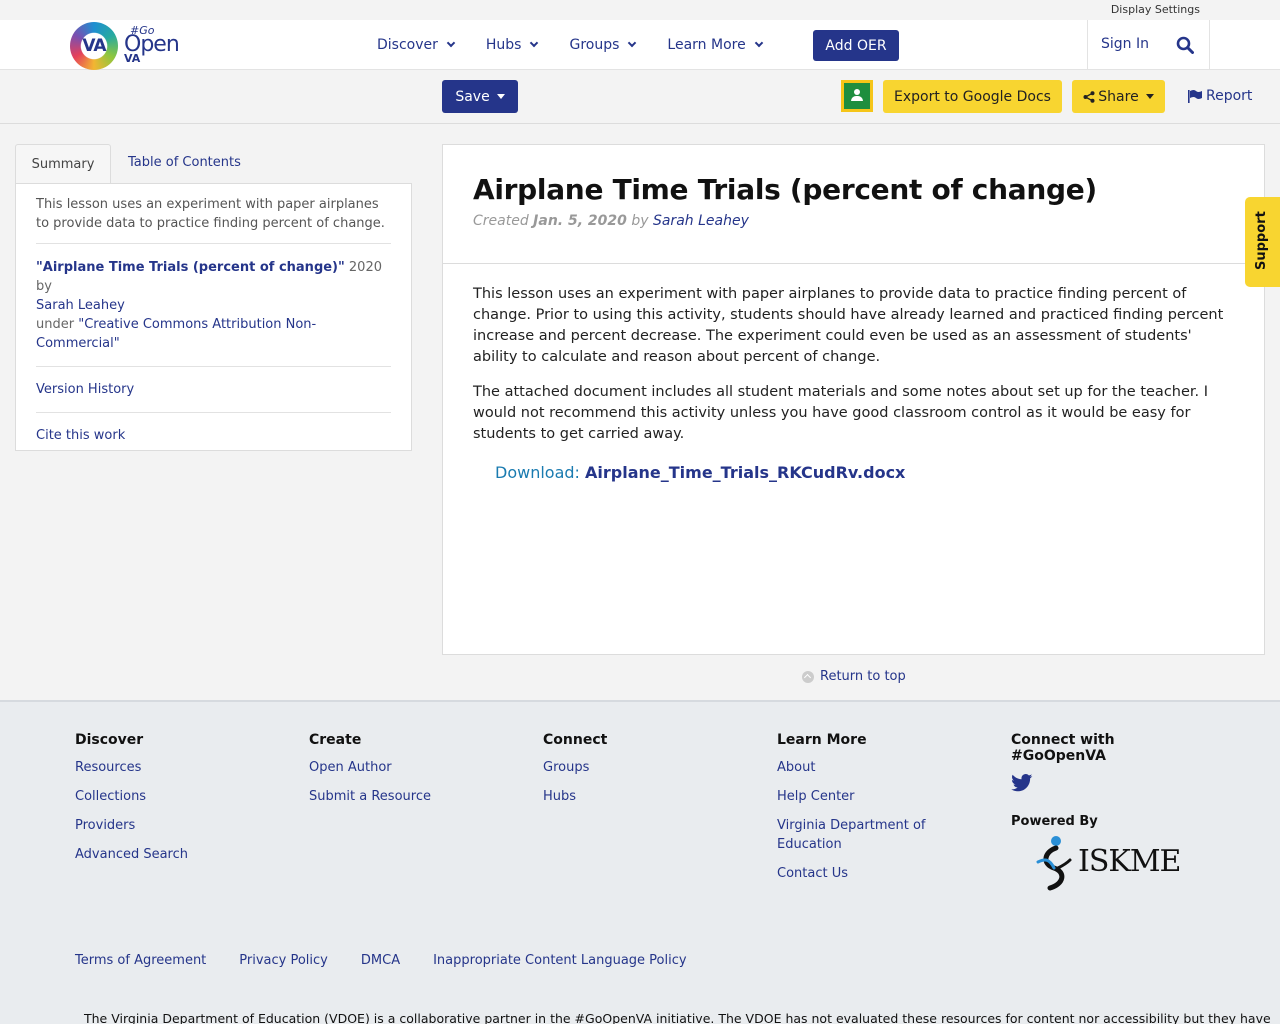  I want to click on search-icon, so click(1185, 45).